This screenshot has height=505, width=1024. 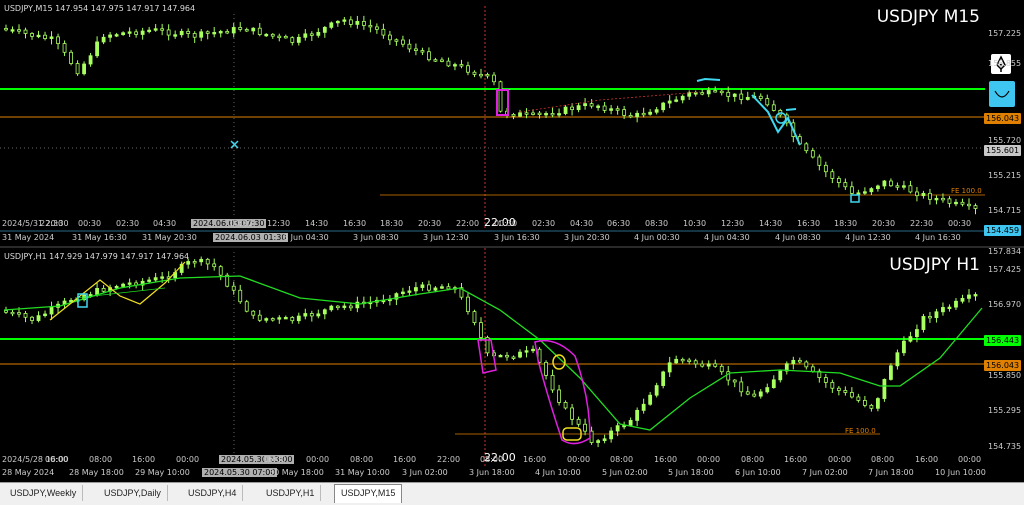 I want to click on time-axis-label: 08:00, so click(x=492, y=459).